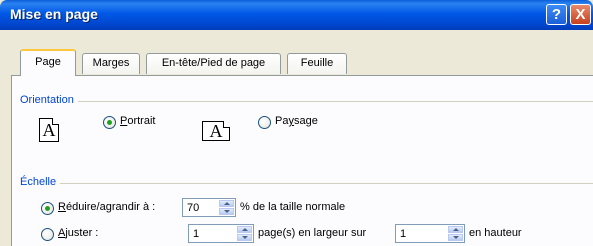 This screenshot has height=246, width=593. What do you see at coordinates (495, 233) in the screenshot?
I see `ajuster-height-suffix: en hauteur` at bounding box center [495, 233].